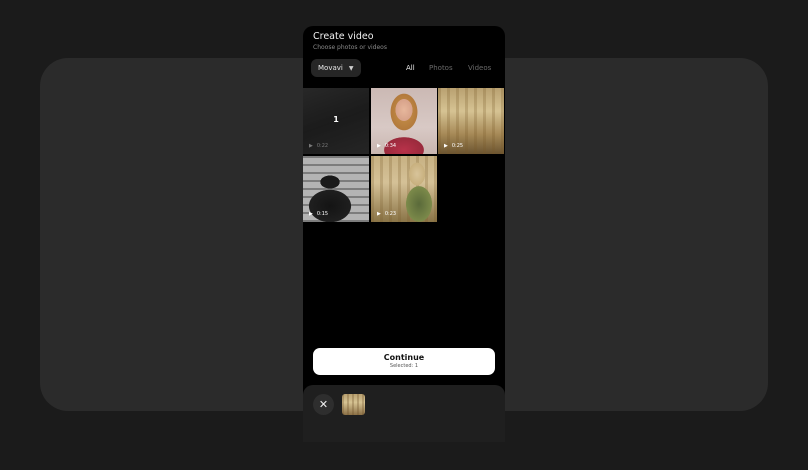 Image resolution: width=808 pixels, height=470 pixels. I want to click on close-icon: ✕, so click(323, 404).